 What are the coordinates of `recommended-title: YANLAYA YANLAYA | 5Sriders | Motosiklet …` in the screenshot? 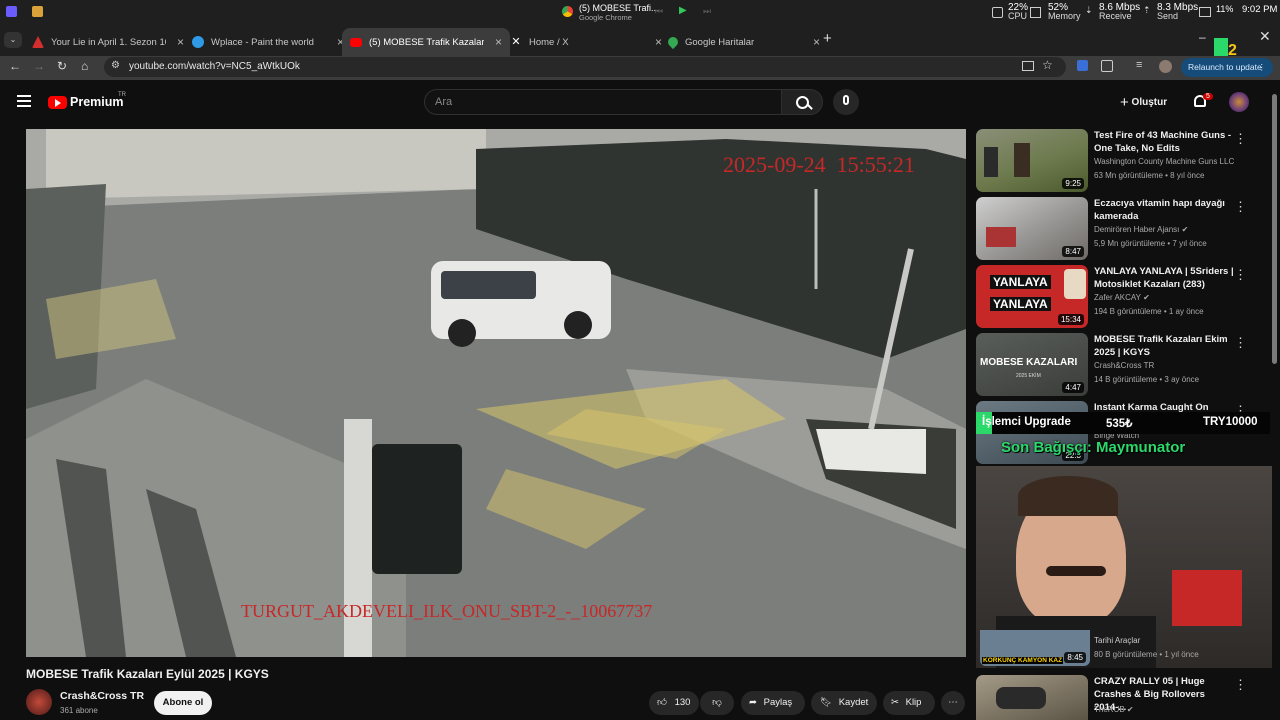 It's located at (1164, 278).